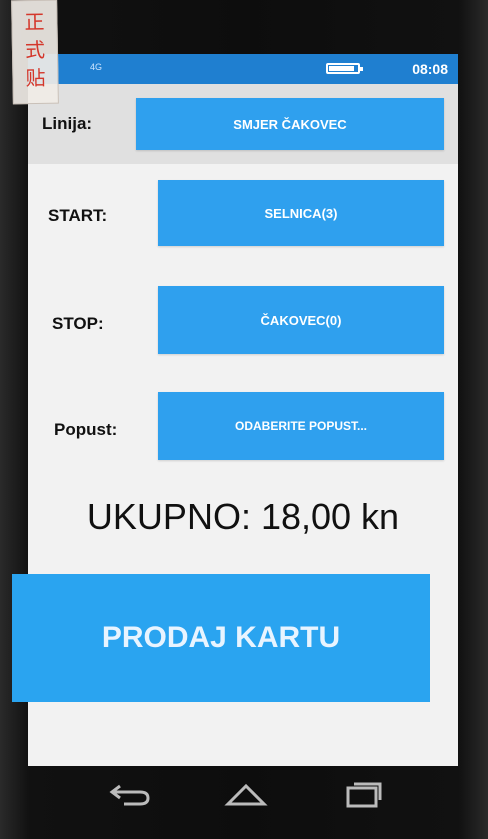 Image resolution: width=488 pixels, height=839 pixels. I want to click on home-icon, so click(246, 794).